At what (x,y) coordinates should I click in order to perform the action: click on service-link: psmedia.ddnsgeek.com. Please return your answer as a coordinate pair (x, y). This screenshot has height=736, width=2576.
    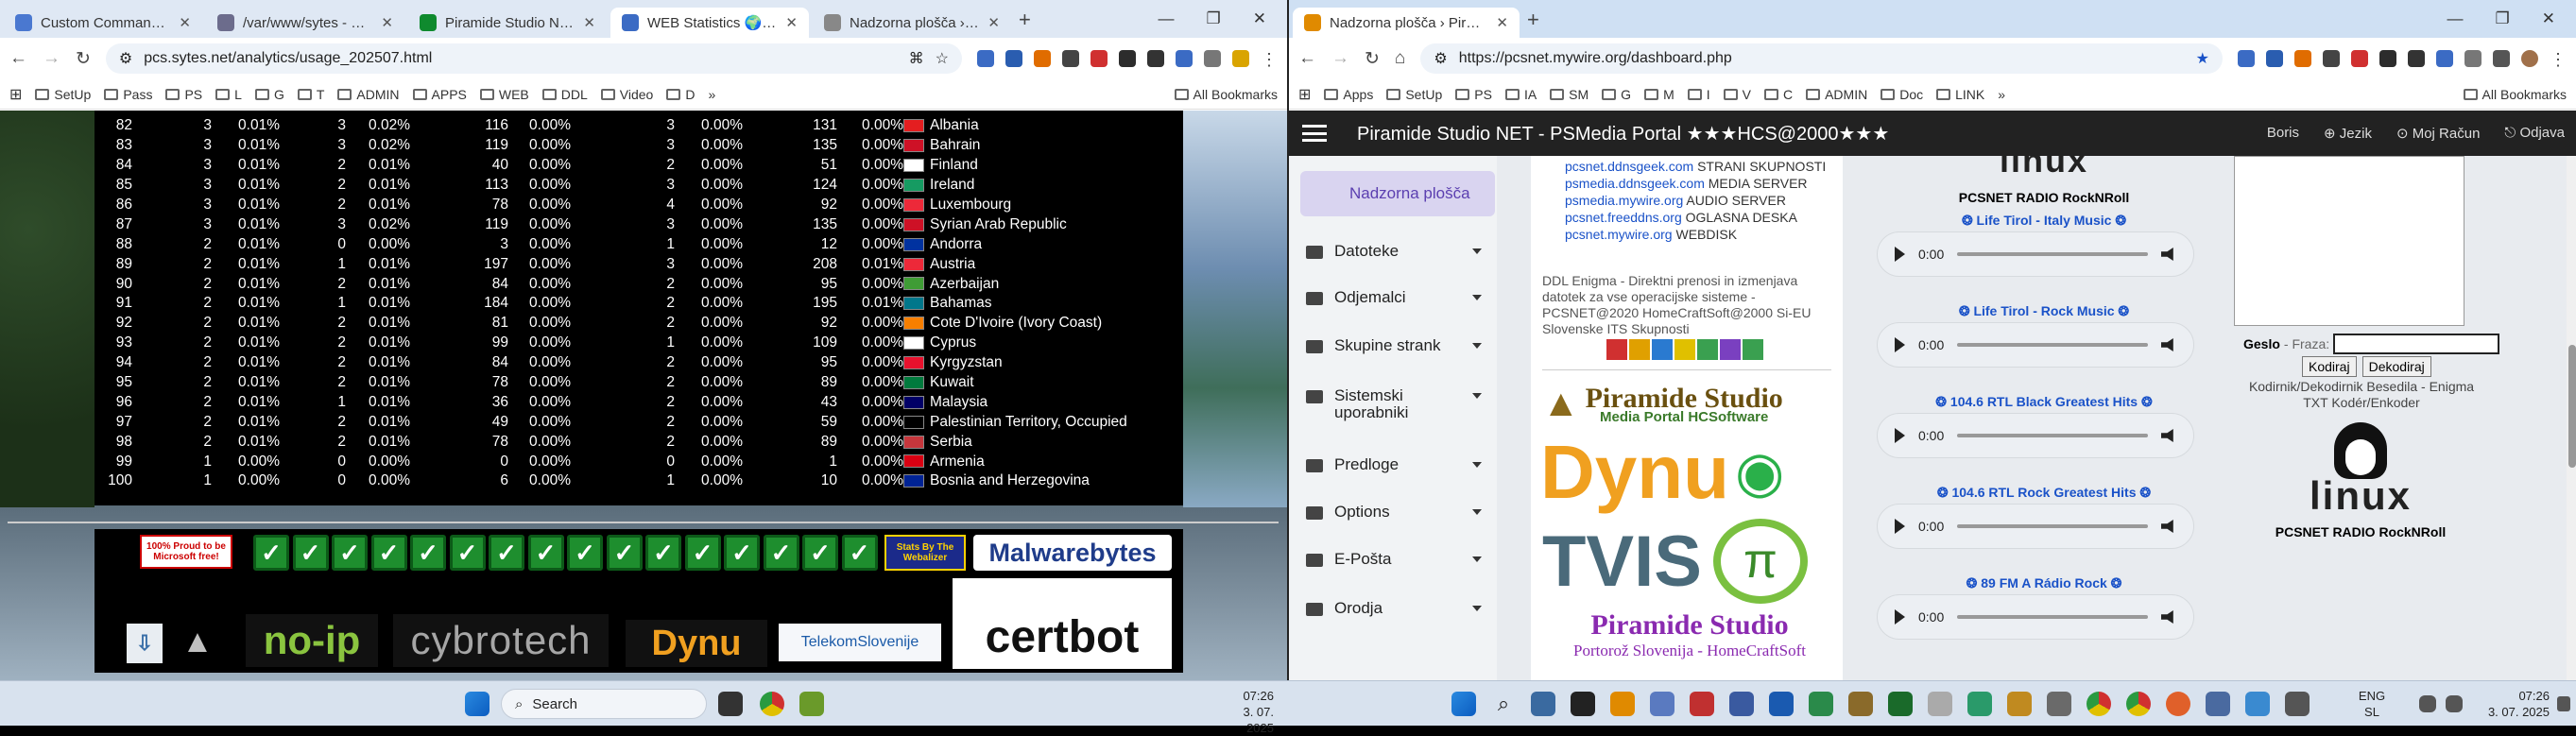
    Looking at the image, I should click on (1635, 183).